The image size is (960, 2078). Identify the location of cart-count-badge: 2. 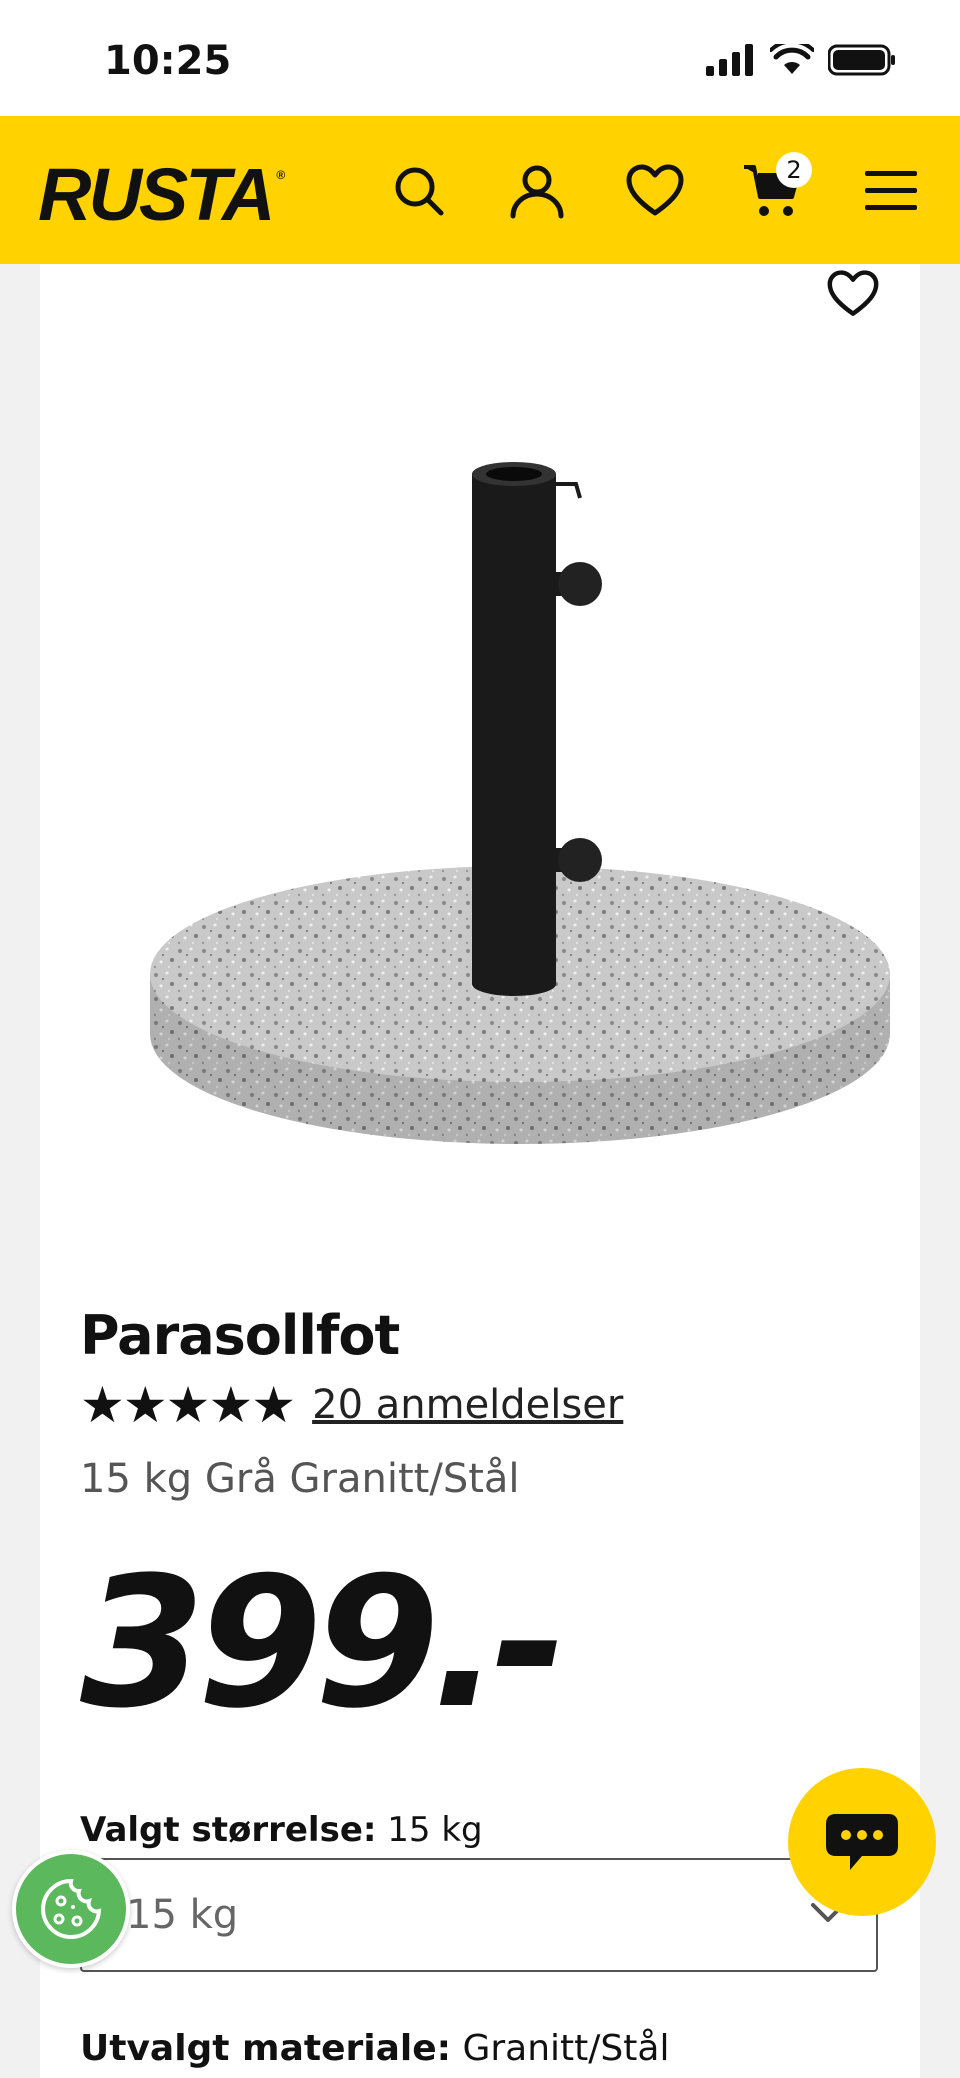
(794, 170).